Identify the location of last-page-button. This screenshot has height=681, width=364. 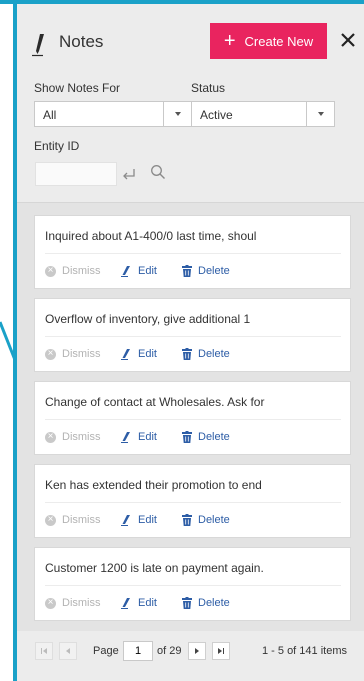
(221, 651).